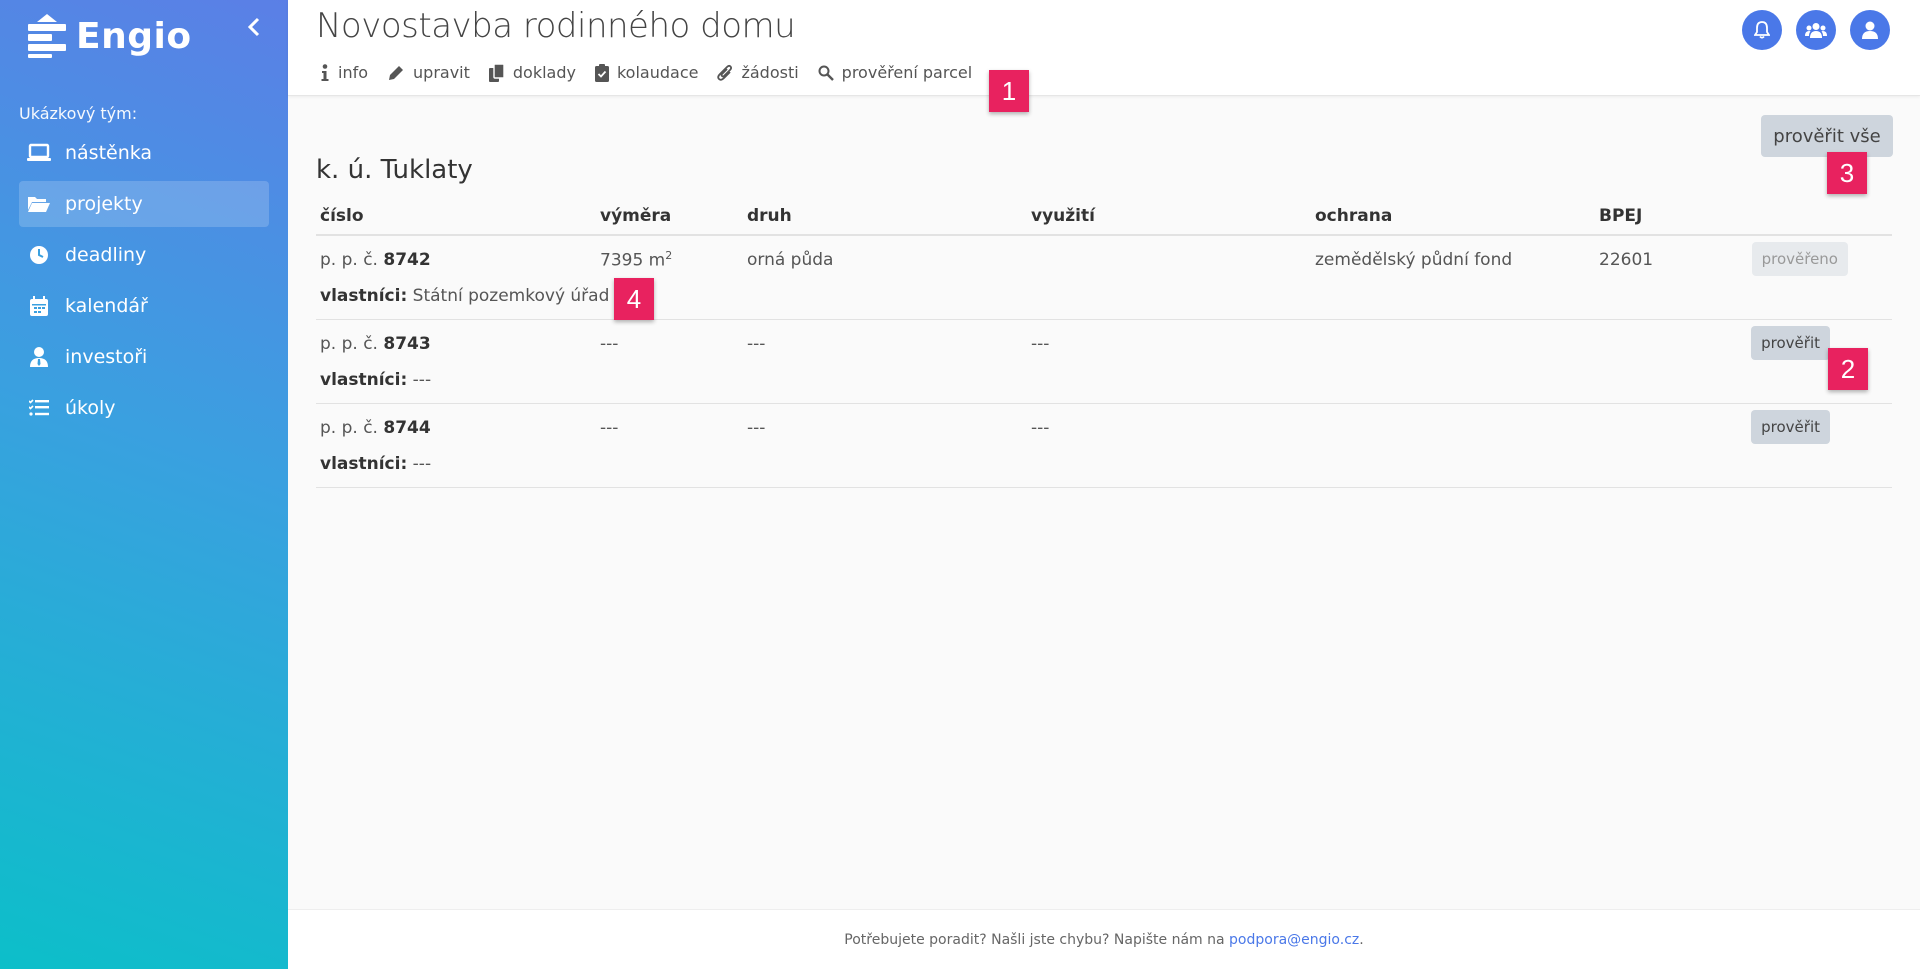  Describe the element at coordinates (375, 260) in the screenshot. I see `parcel-number: p. p. č. 8742` at that location.